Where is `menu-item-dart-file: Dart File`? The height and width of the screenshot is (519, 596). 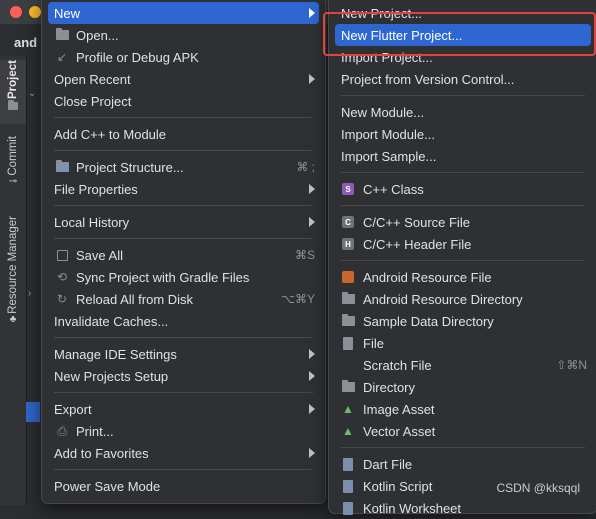
menu-item-dart-file: Dart File is located at coordinates (463, 464).